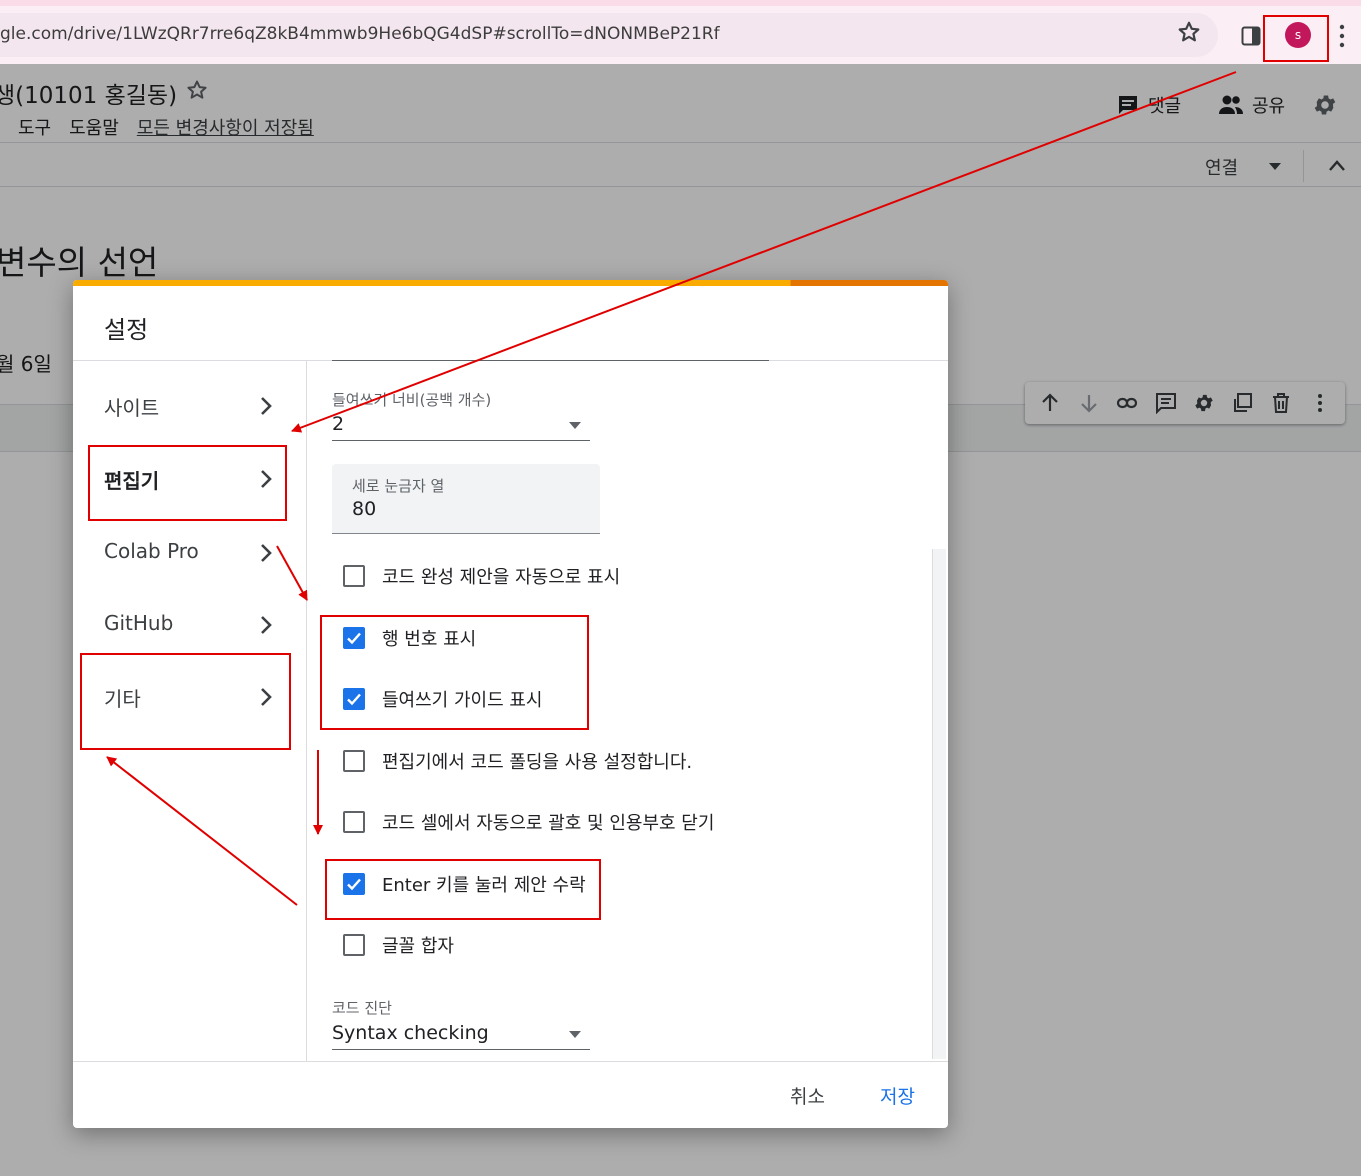  Describe the element at coordinates (501, 577) in the screenshot. I see `checkbox-label: 코드 완성 제안을 자동으로 표시` at that location.